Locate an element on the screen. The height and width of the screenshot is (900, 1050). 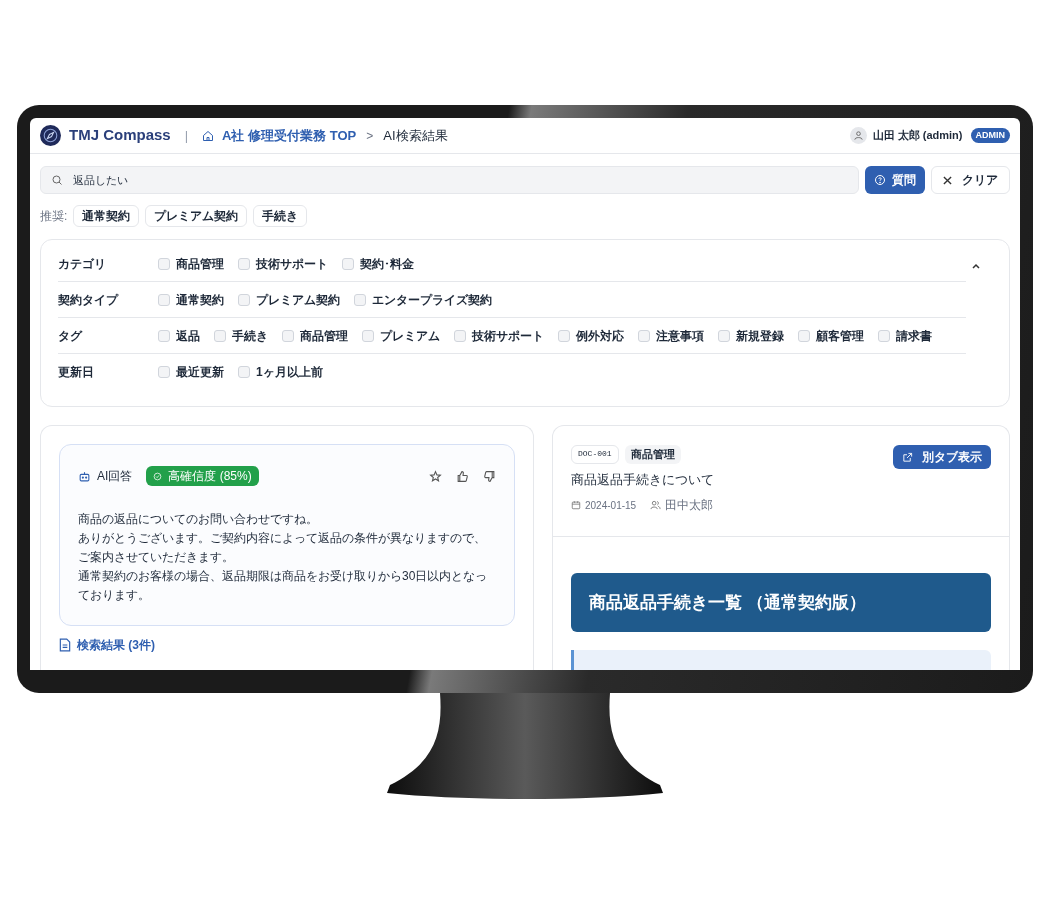
checkbox-label: エンタープライズ契約 is located at coordinates (432, 299).